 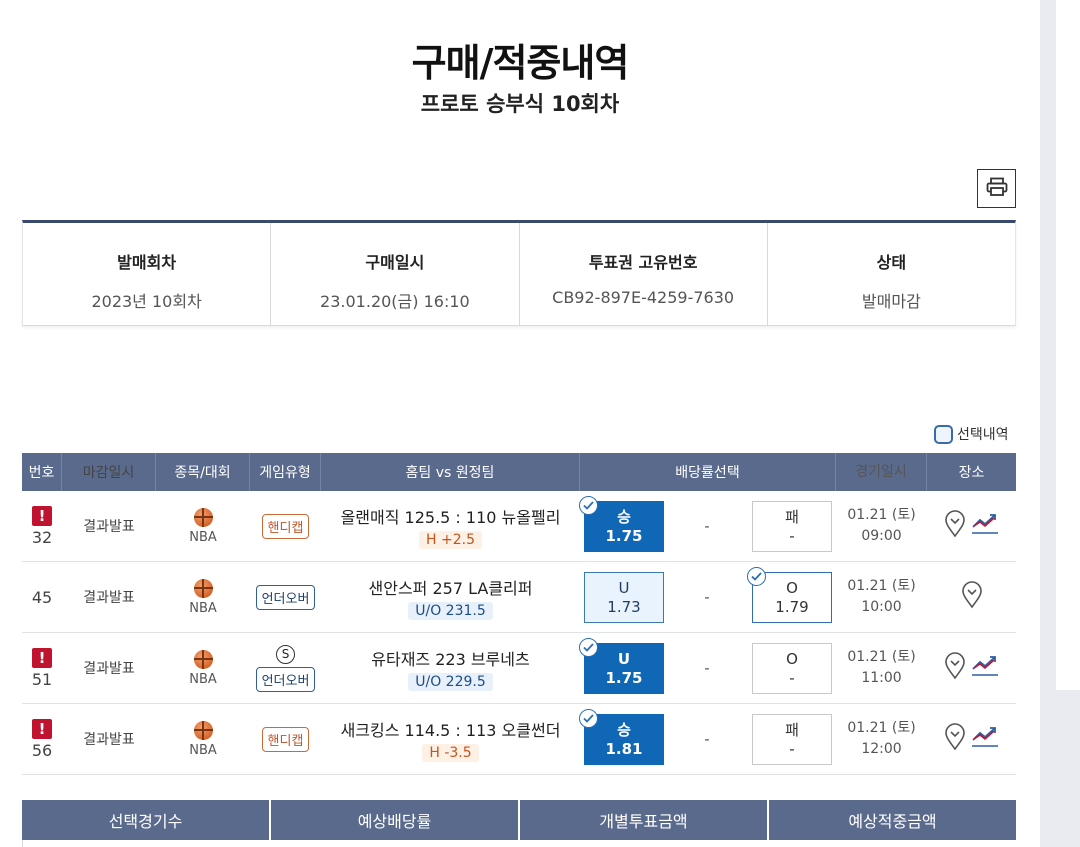 What do you see at coordinates (644, 820) in the screenshot?
I see `summary-header-bet-amount: 개별투표금액` at bounding box center [644, 820].